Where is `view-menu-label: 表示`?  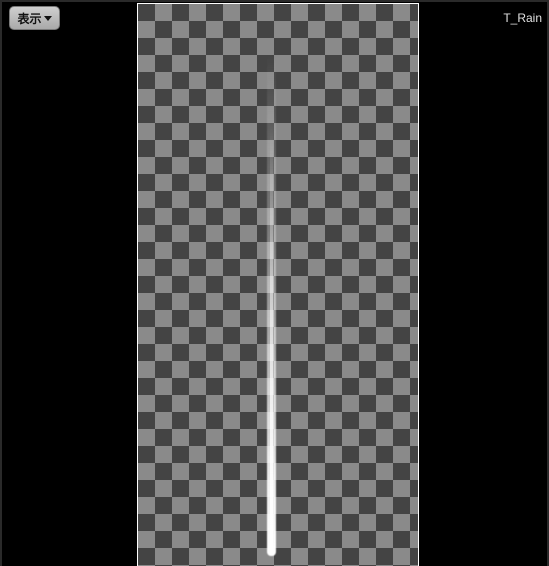
view-menu-label: 表示 is located at coordinates (29, 18).